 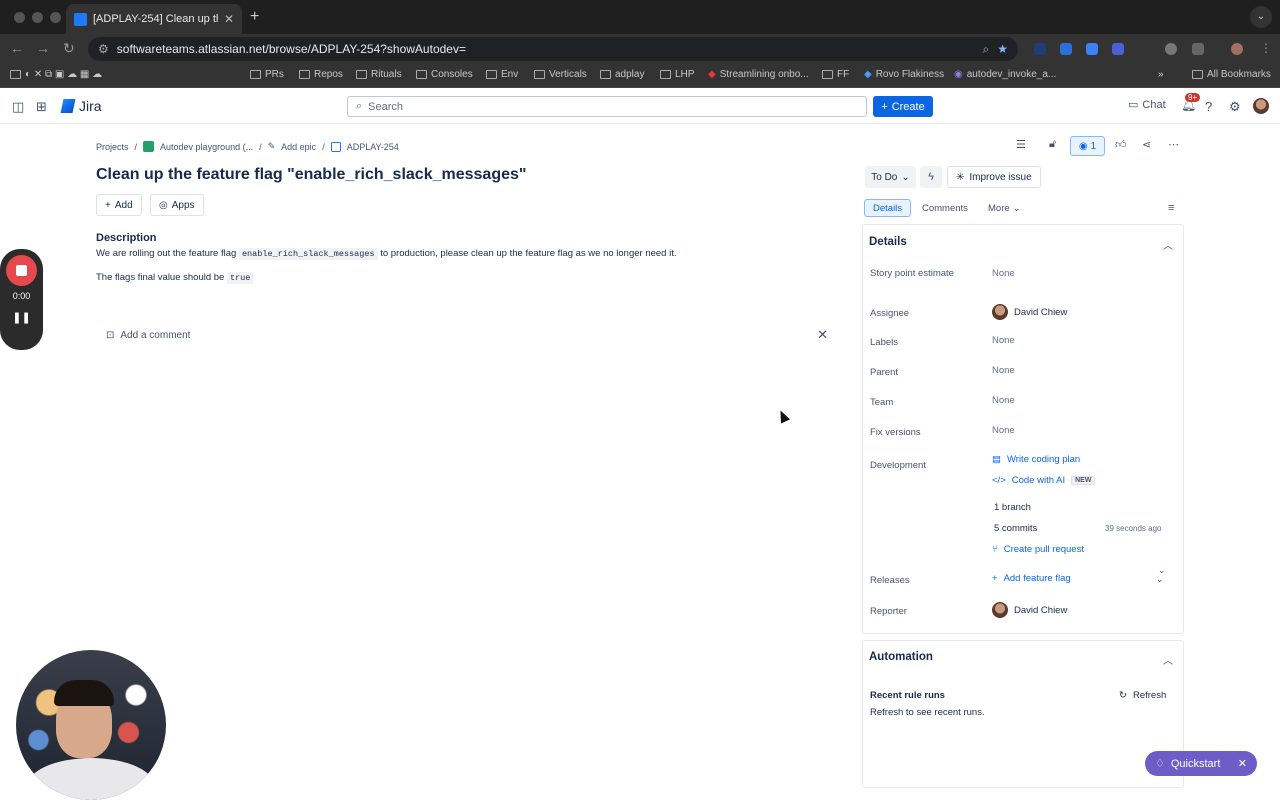 What do you see at coordinates (373, 147) in the screenshot?
I see `breadcrumb-issue-key: ADPLAY-254` at bounding box center [373, 147].